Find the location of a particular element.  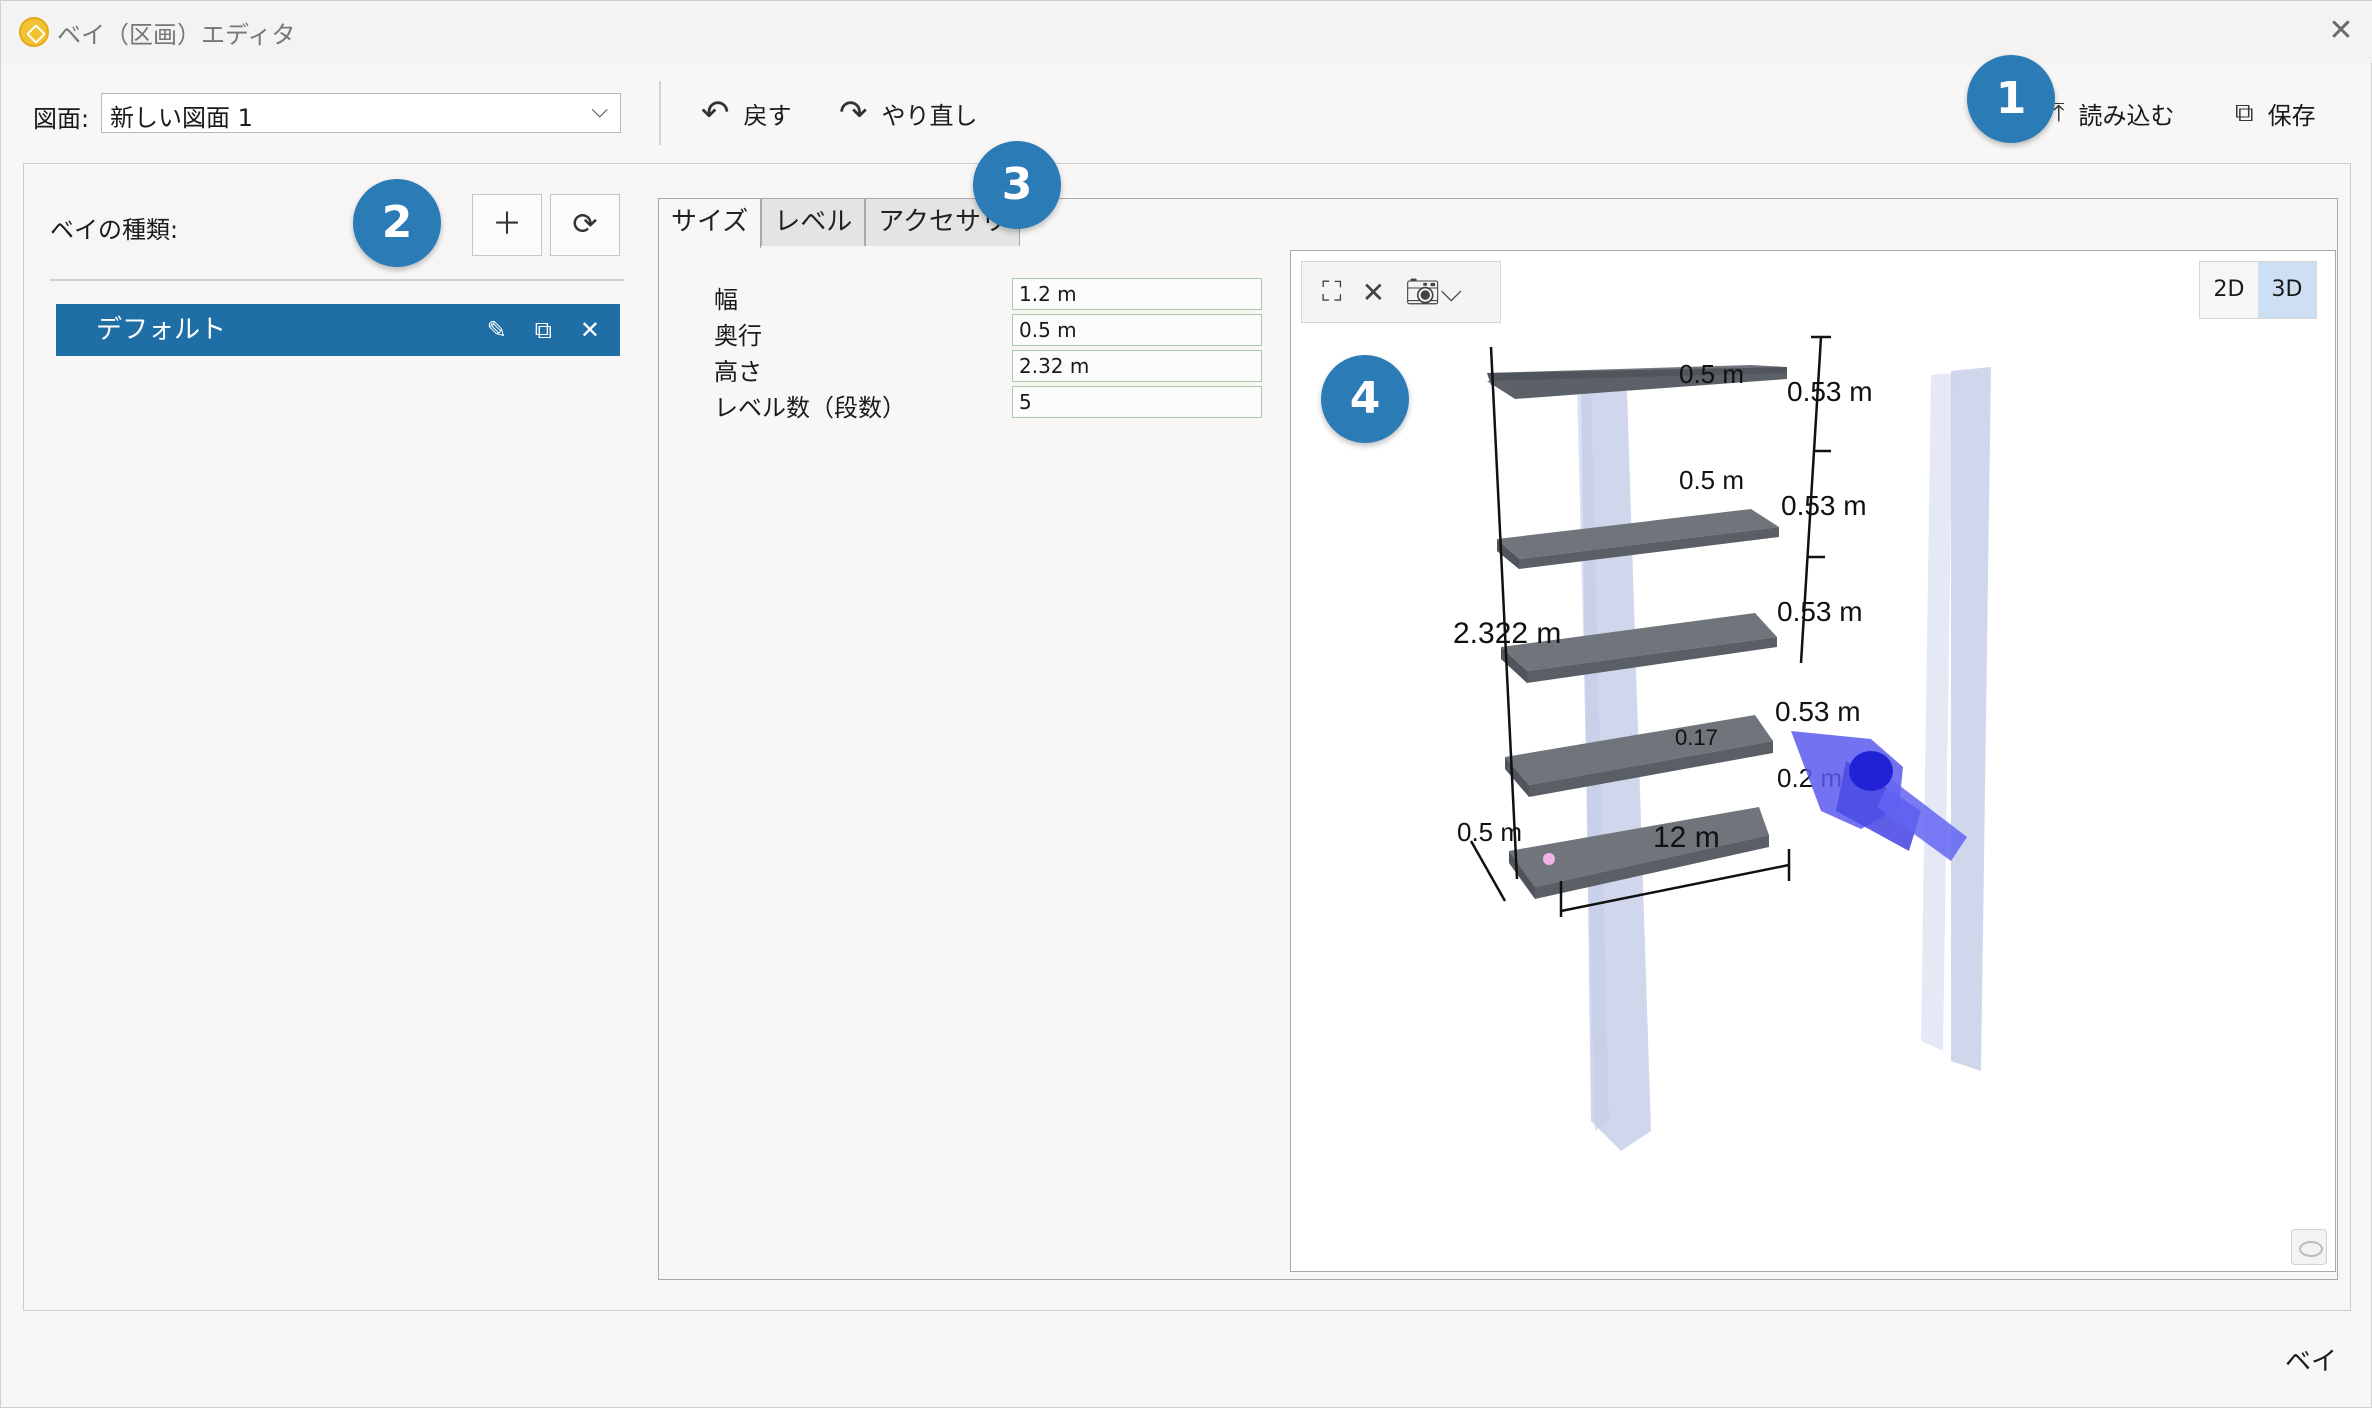

drawing-label: 図面: is located at coordinates (61, 119).